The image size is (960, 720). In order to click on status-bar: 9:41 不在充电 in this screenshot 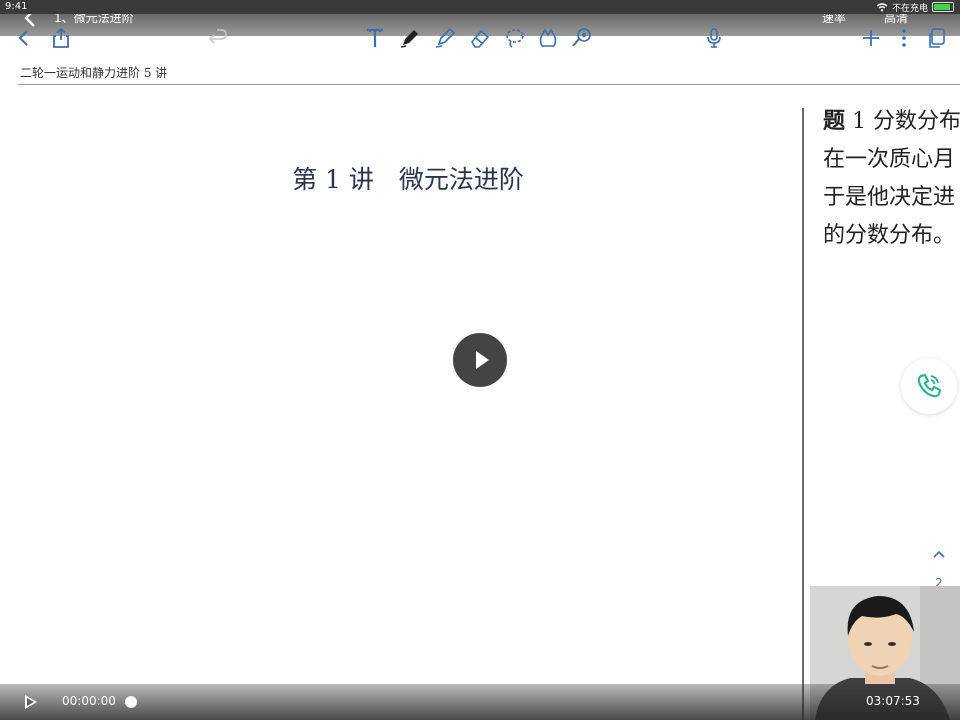, I will do `click(480, 7)`.